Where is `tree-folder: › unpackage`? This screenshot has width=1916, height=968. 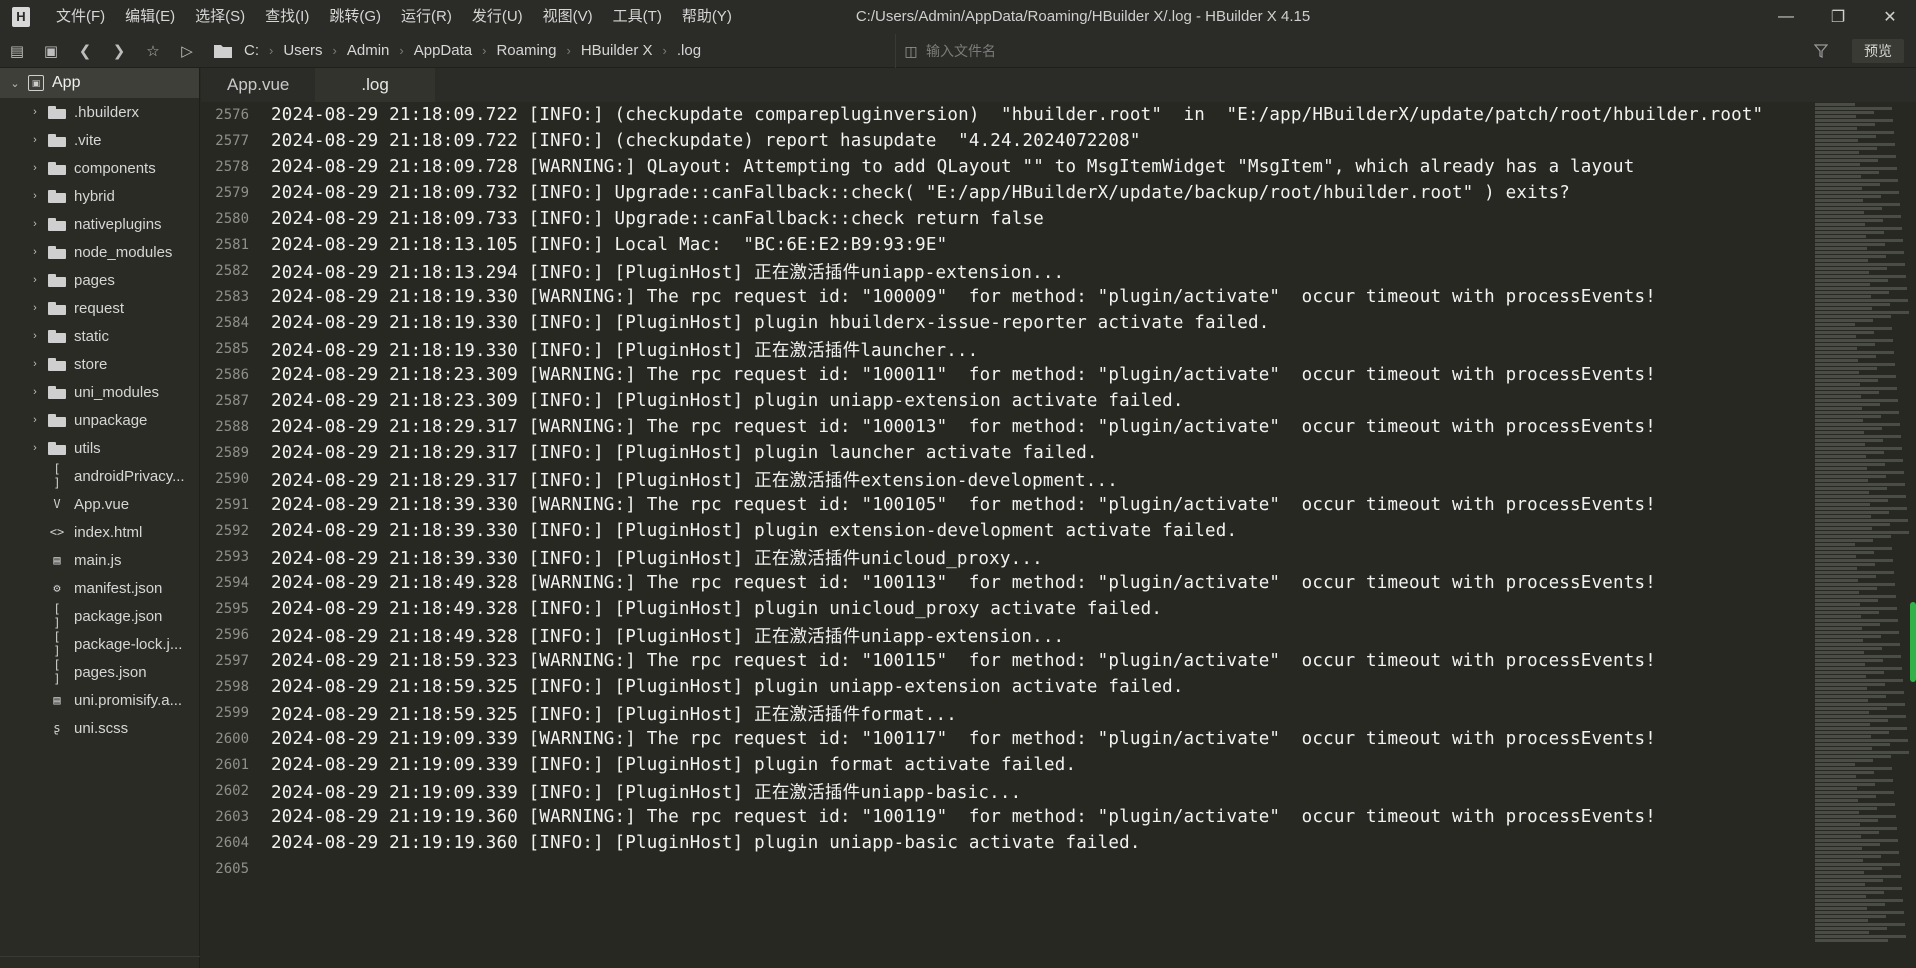
tree-folder: › unpackage is located at coordinates (99, 420).